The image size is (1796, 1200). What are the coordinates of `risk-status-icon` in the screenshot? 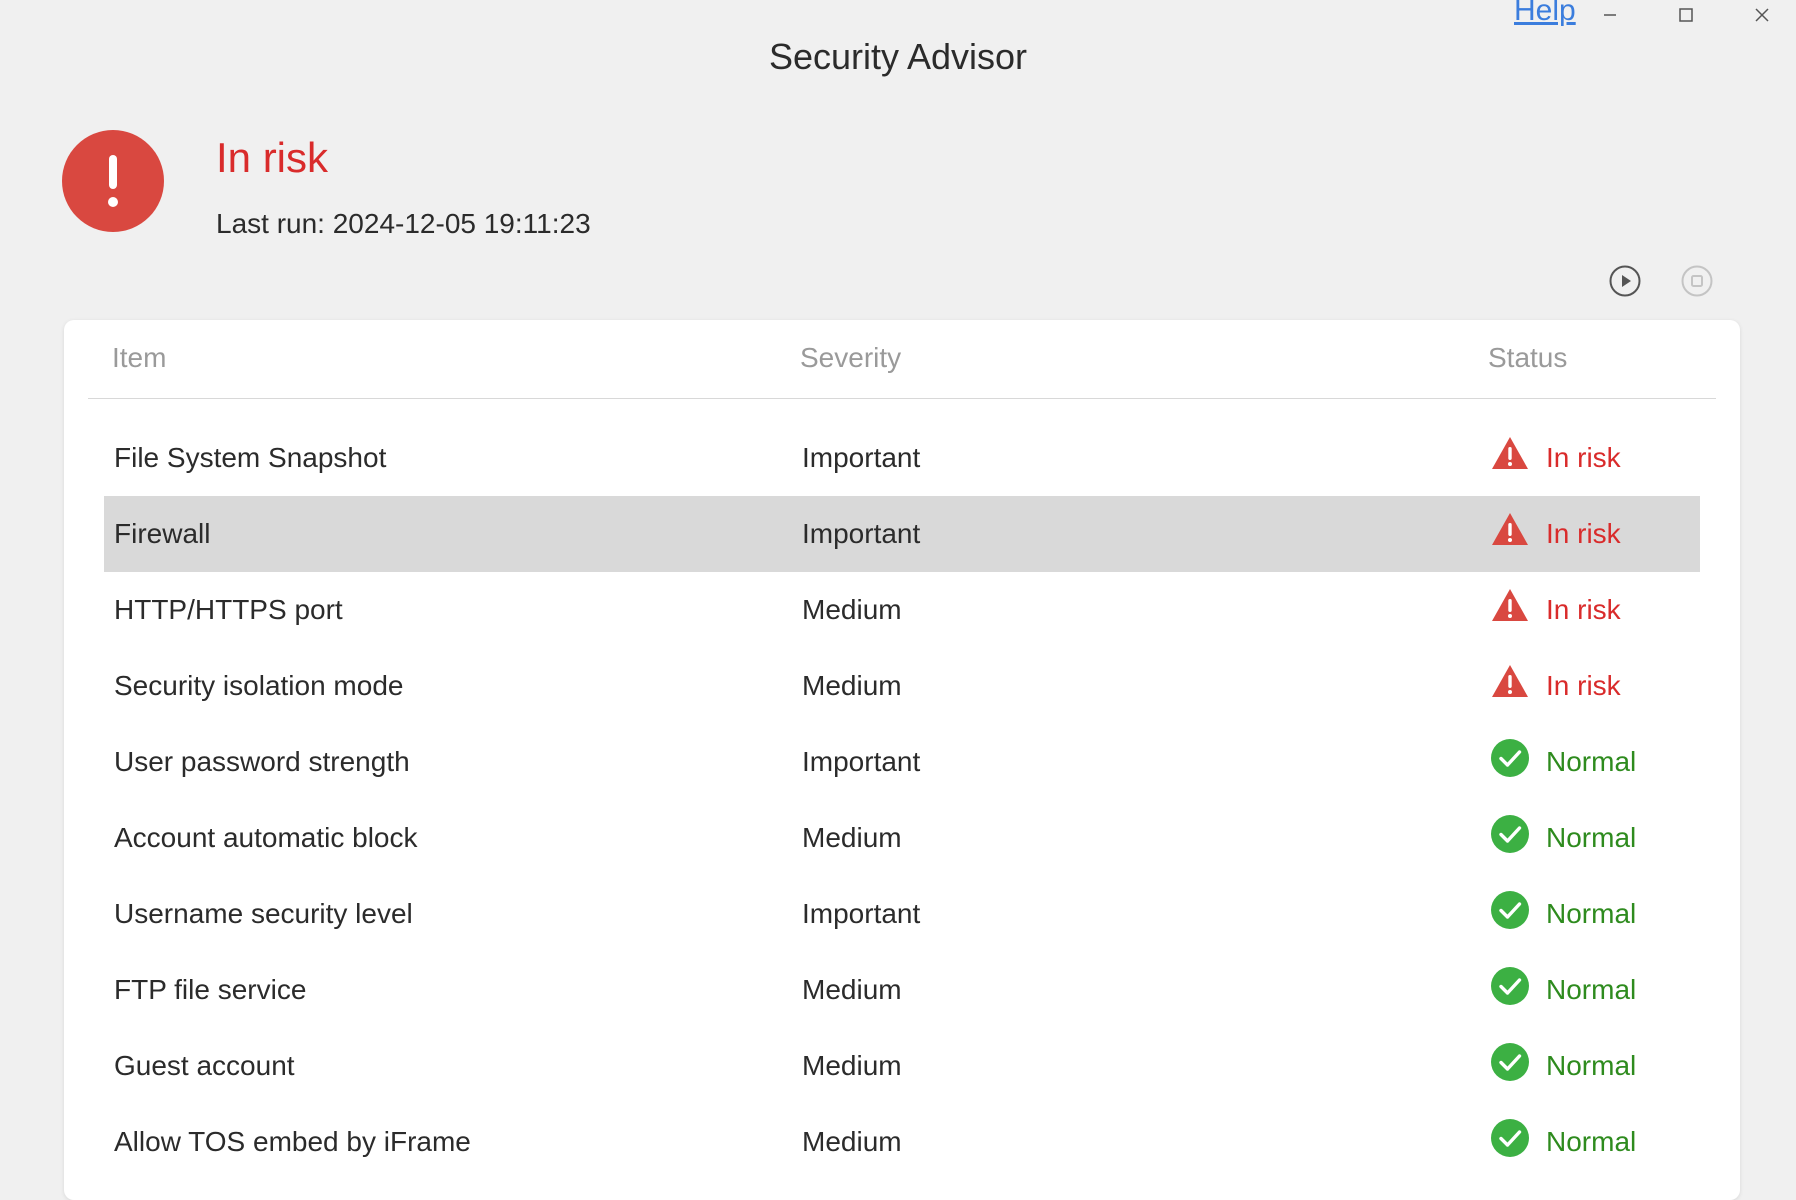 It's located at (113, 181).